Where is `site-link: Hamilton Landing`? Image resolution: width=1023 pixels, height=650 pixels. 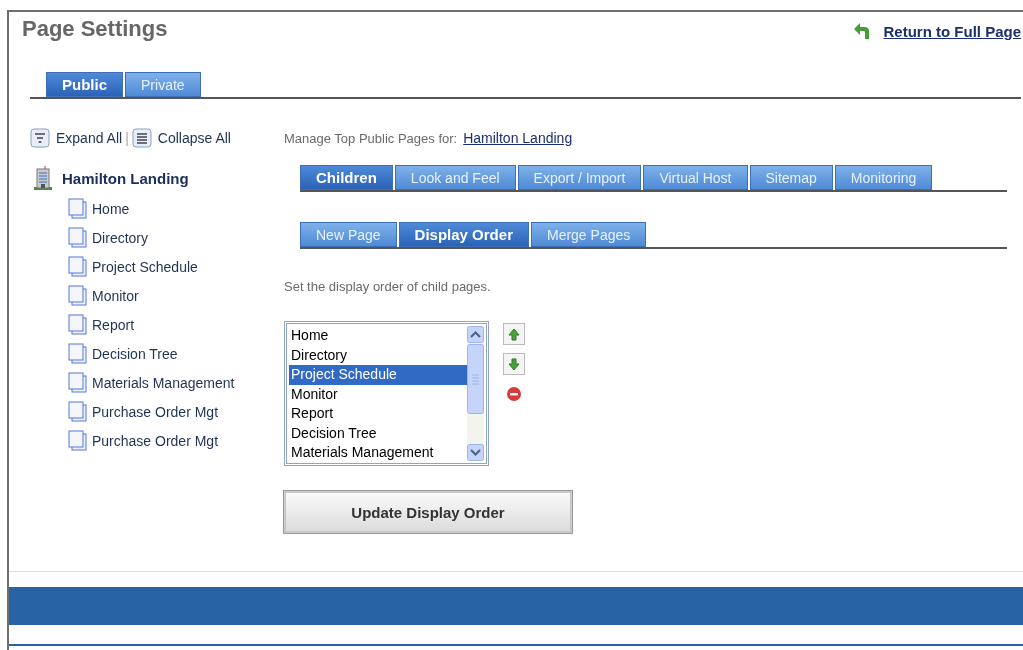
site-link: Hamilton Landing is located at coordinates (518, 138).